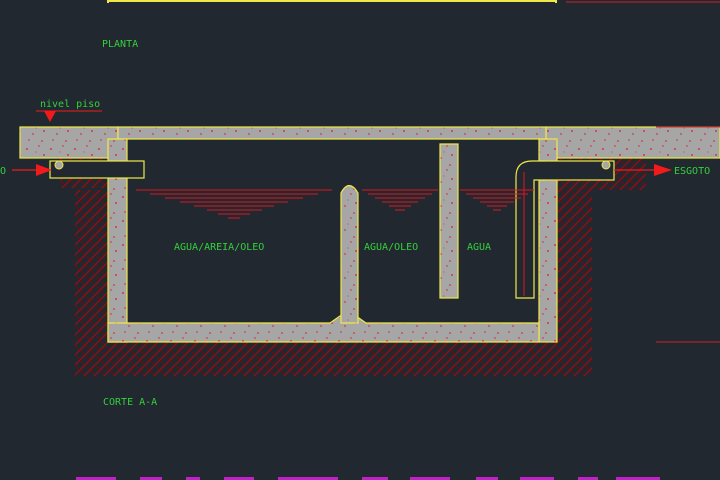 This screenshot has height=480, width=720. I want to click on outlet-label: ESGOTO, so click(692, 171).